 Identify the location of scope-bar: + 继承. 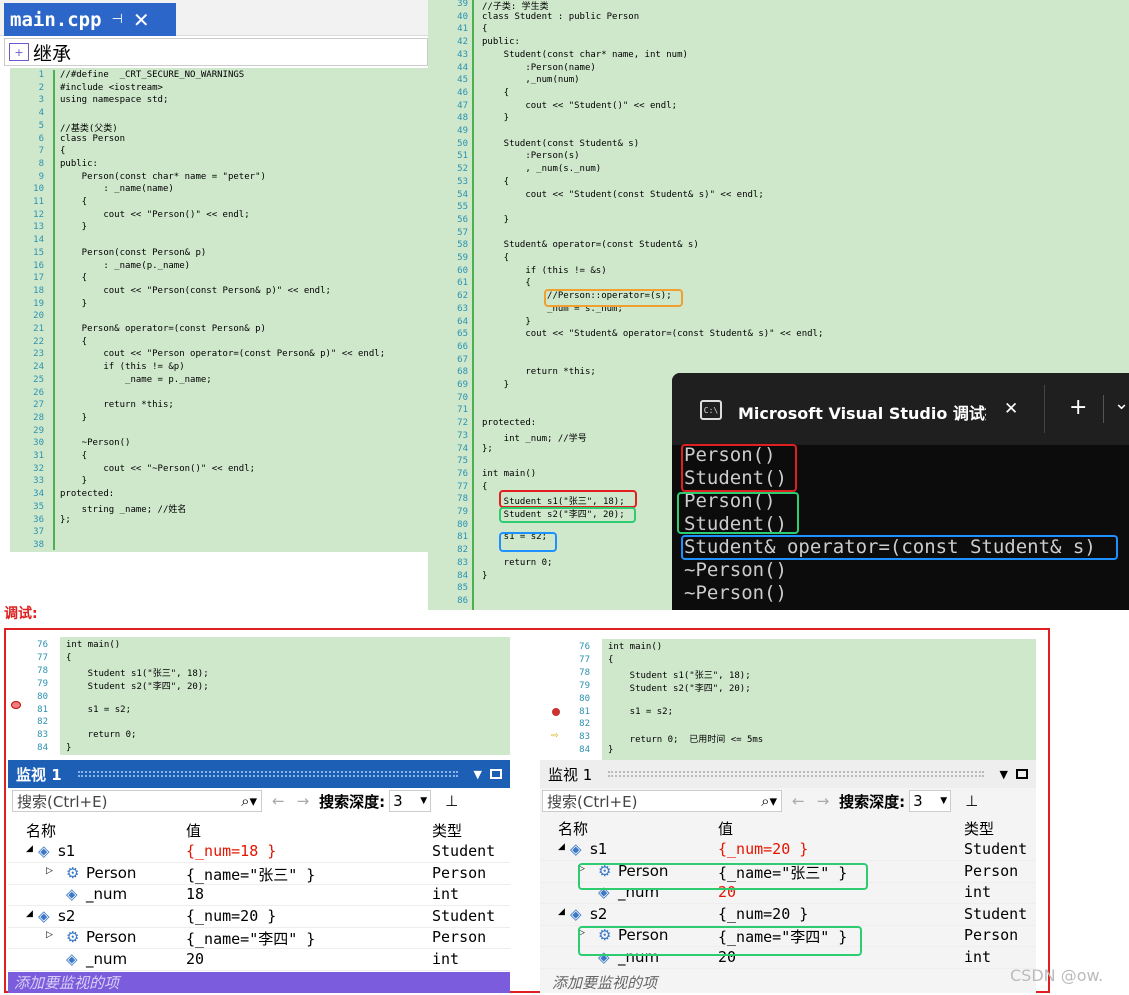
(216, 52).